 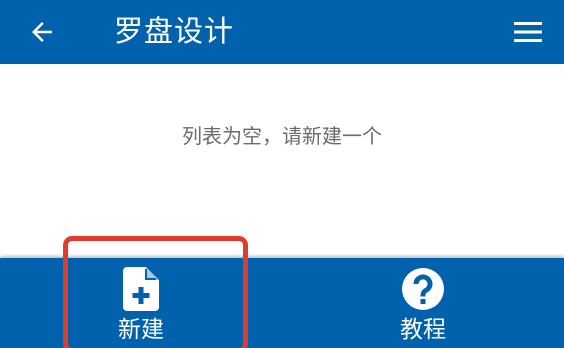 What do you see at coordinates (423, 289) in the screenshot?
I see `question-circle-icon` at bounding box center [423, 289].